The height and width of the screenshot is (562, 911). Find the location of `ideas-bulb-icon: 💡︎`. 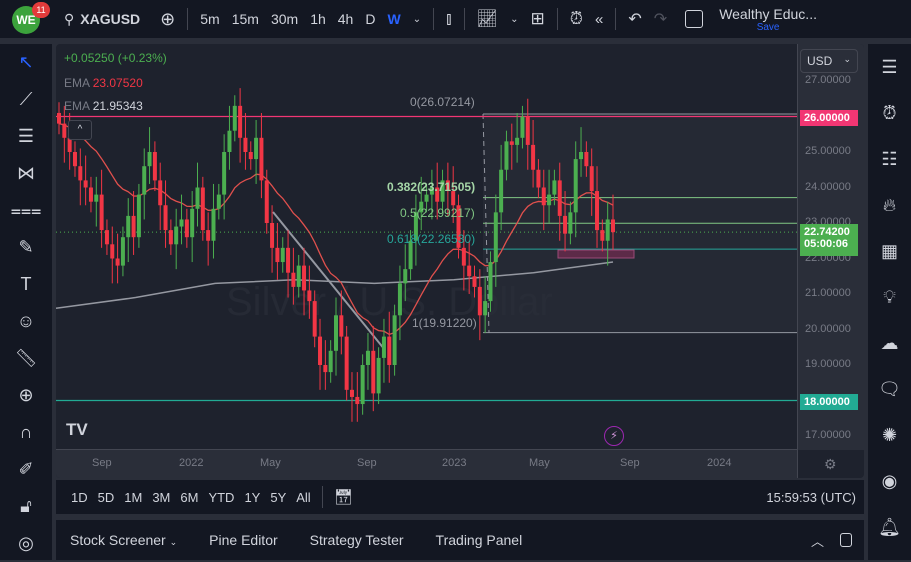

ideas-bulb-icon: 💡︎ is located at coordinates (889, 297).